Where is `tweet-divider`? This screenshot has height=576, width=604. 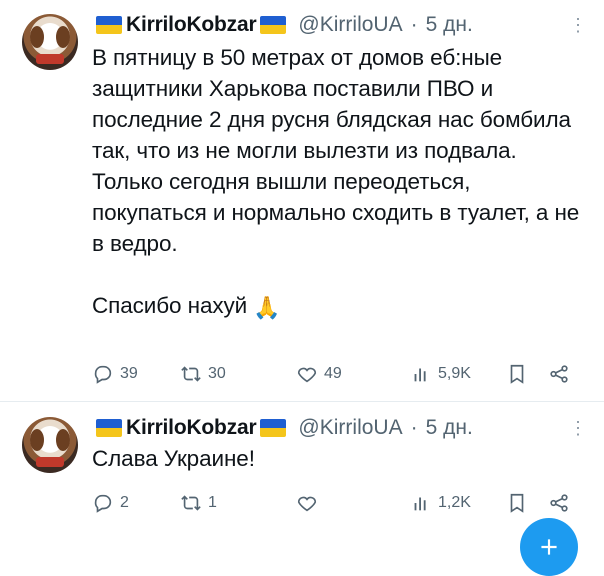 tweet-divider is located at coordinates (302, 401).